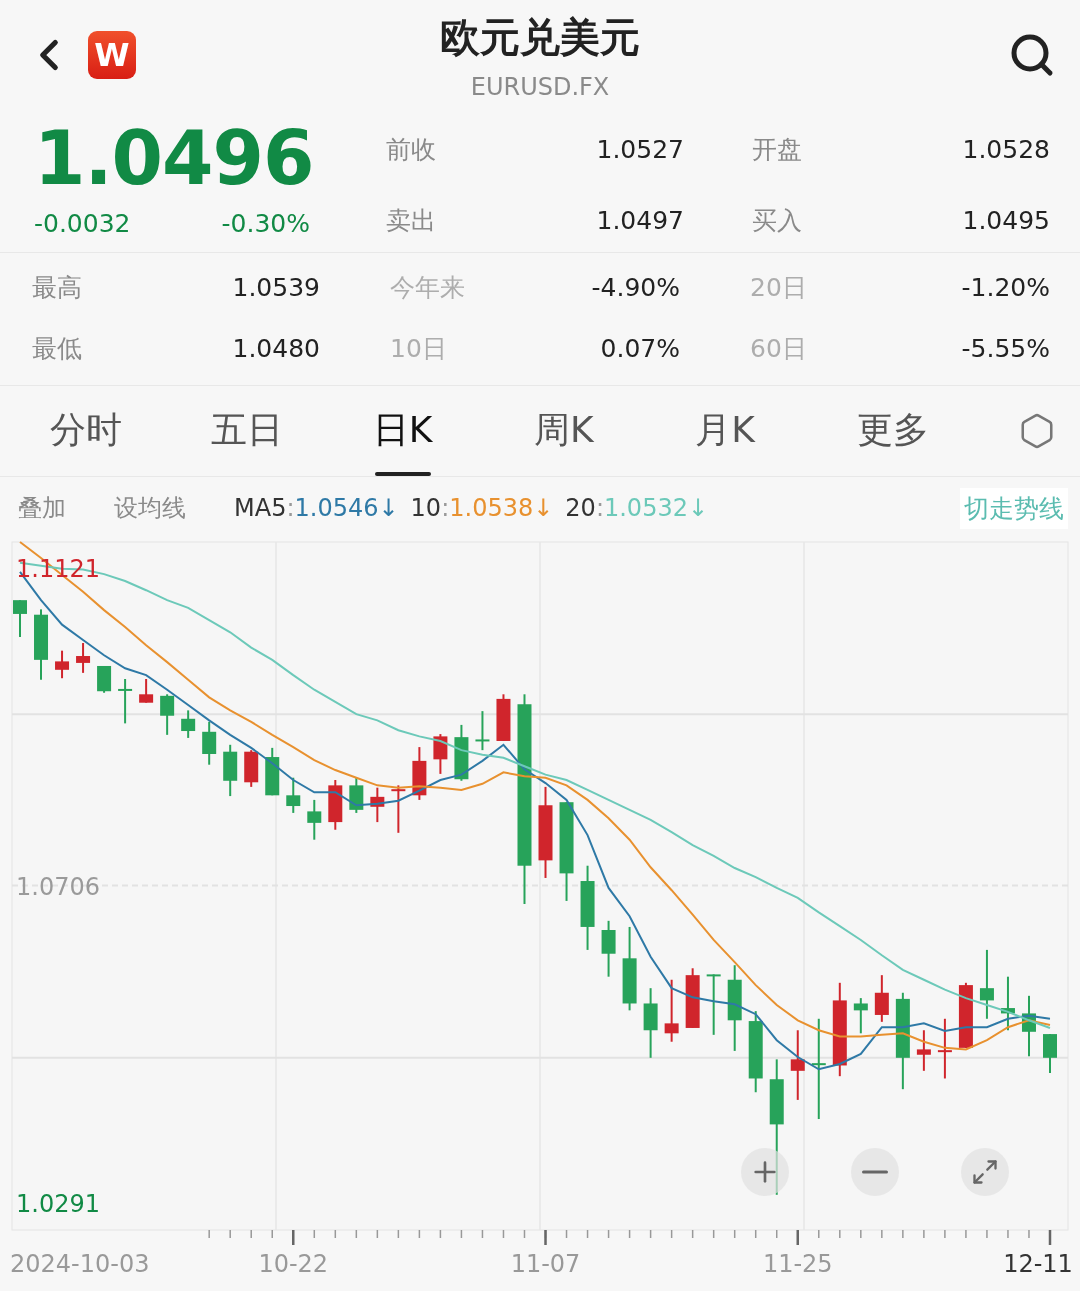 The height and width of the screenshot is (1291, 1080). Describe the element at coordinates (131, 430) in the screenshot. I see `period-tab: 分时` at that location.